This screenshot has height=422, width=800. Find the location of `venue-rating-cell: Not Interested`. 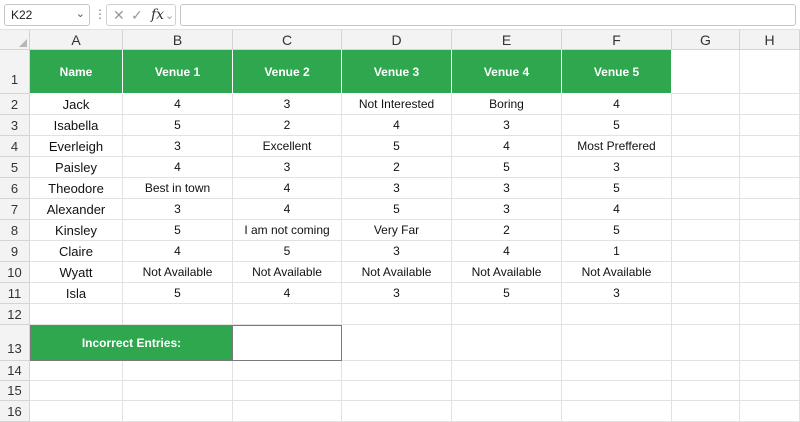

venue-rating-cell: Not Interested is located at coordinates (397, 104).